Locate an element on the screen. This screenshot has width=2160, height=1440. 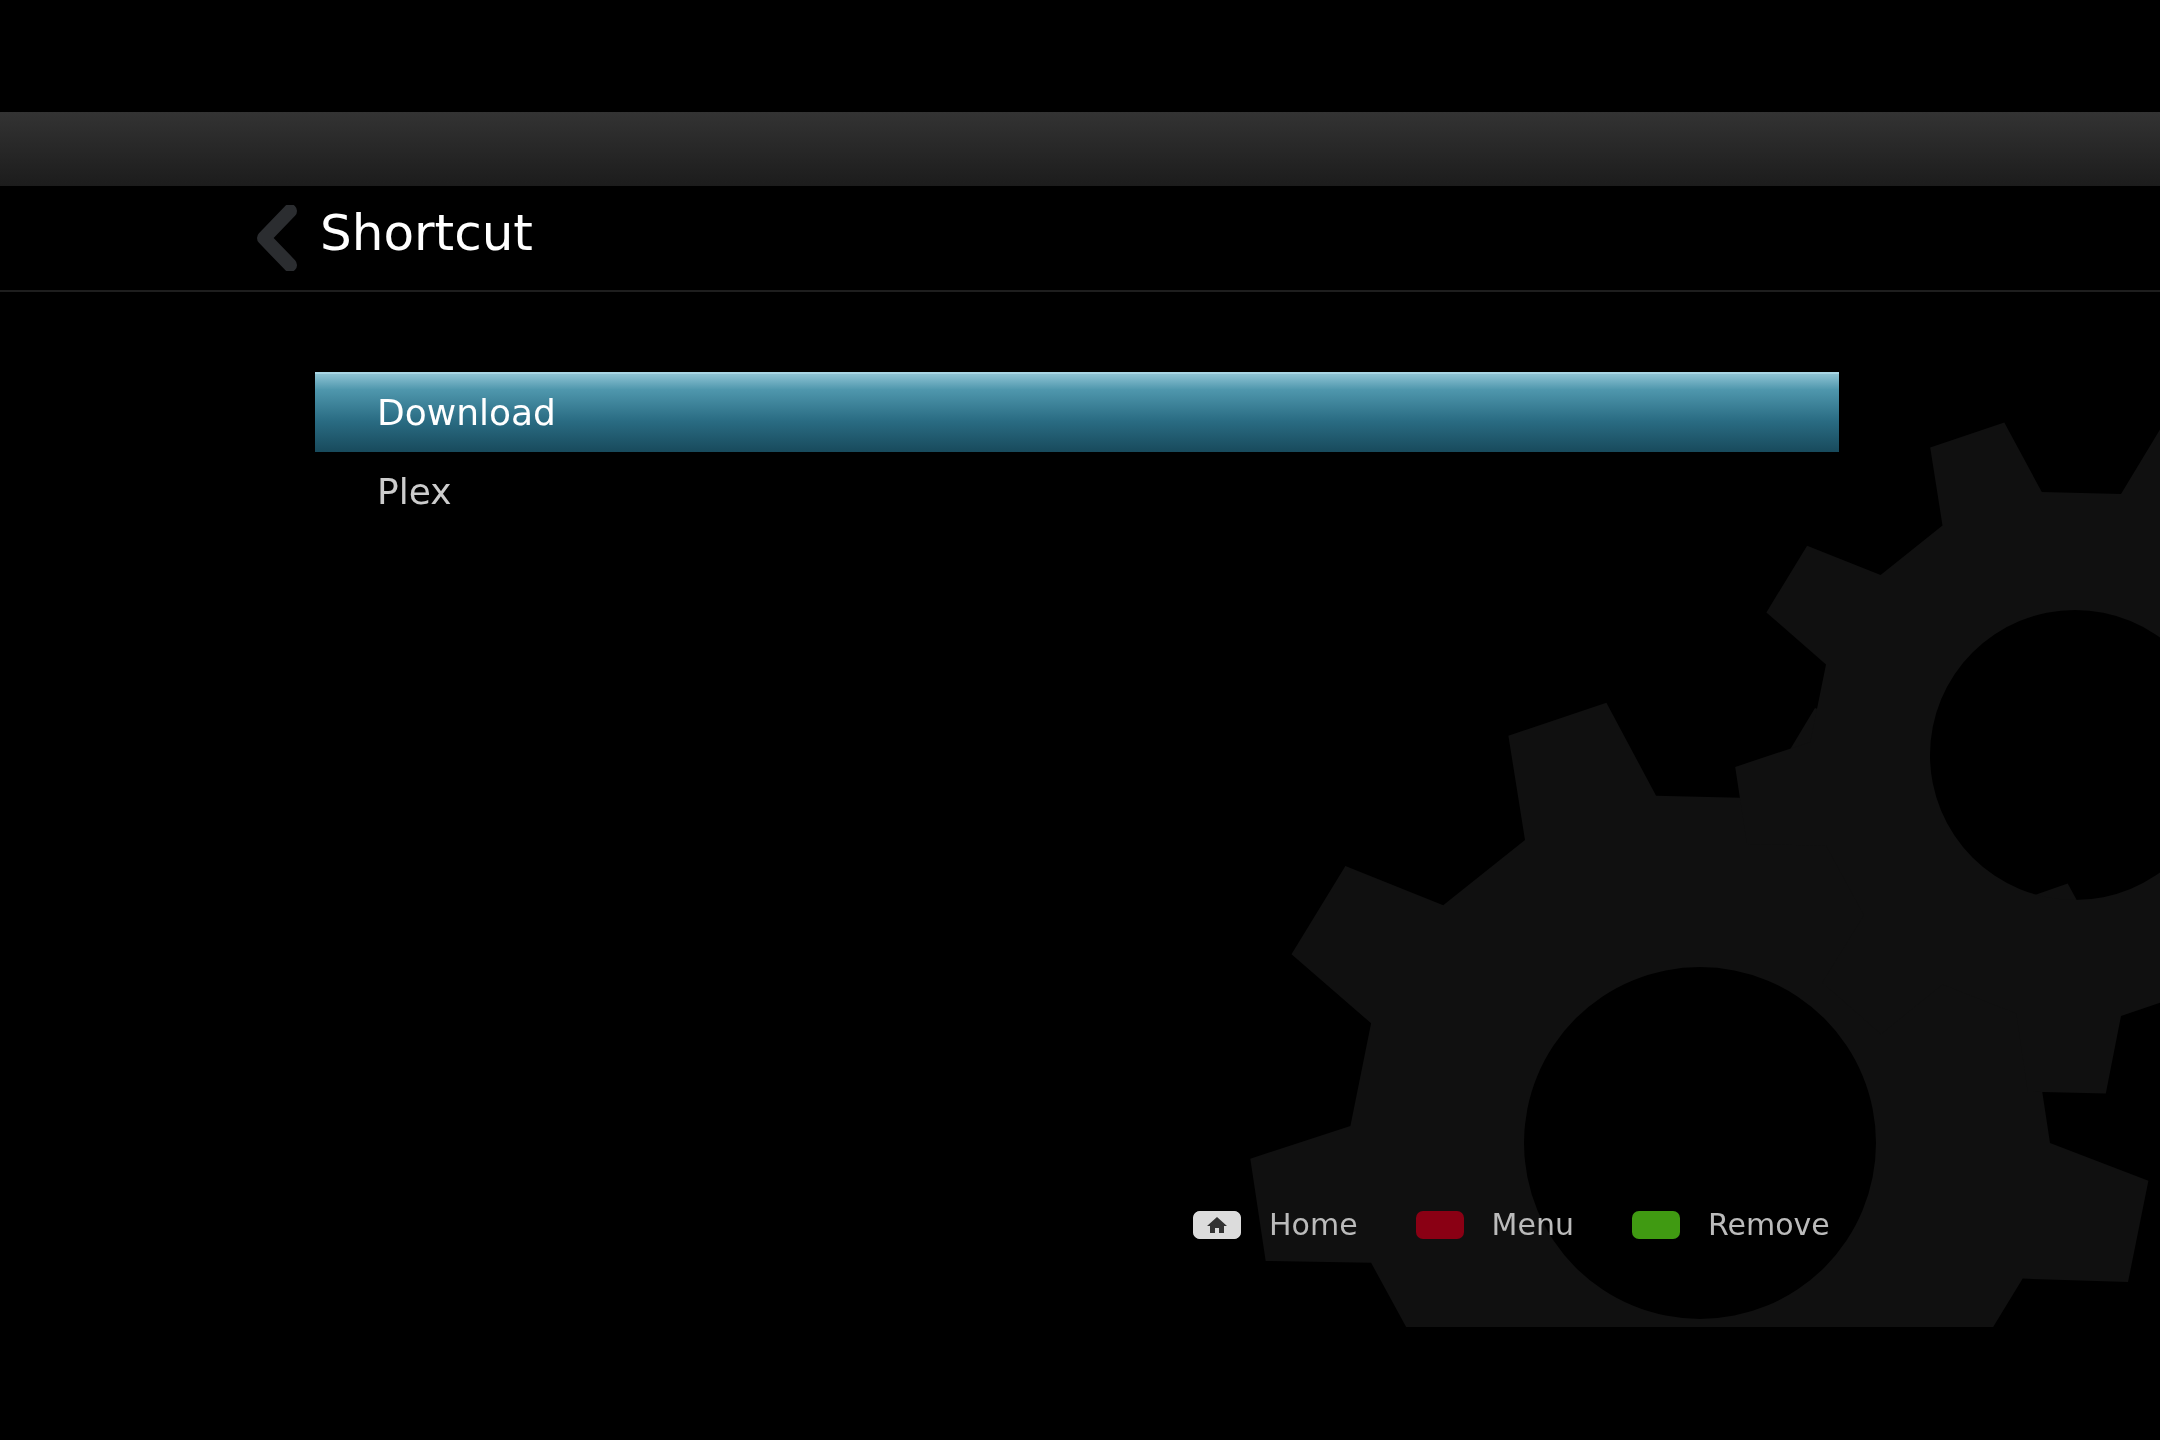
key-hint-label: Home is located at coordinates (1313, 1225).